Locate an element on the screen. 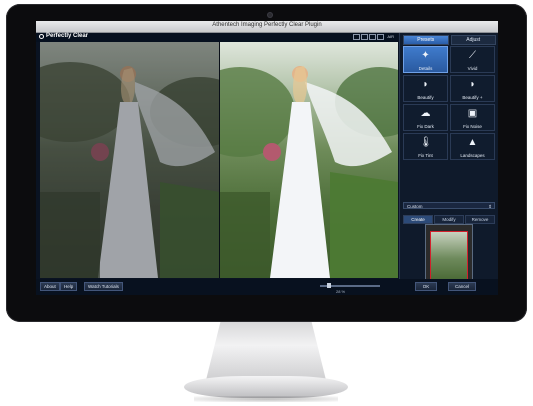 The height and width of the screenshot is (406, 533). preset-fix-noise: ▣ Fix Noise is located at coordinates (472, 117).